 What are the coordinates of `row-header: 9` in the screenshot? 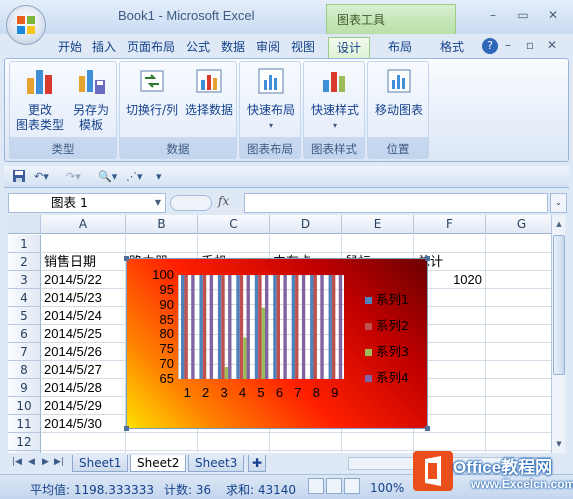 It's located at (24, 388).